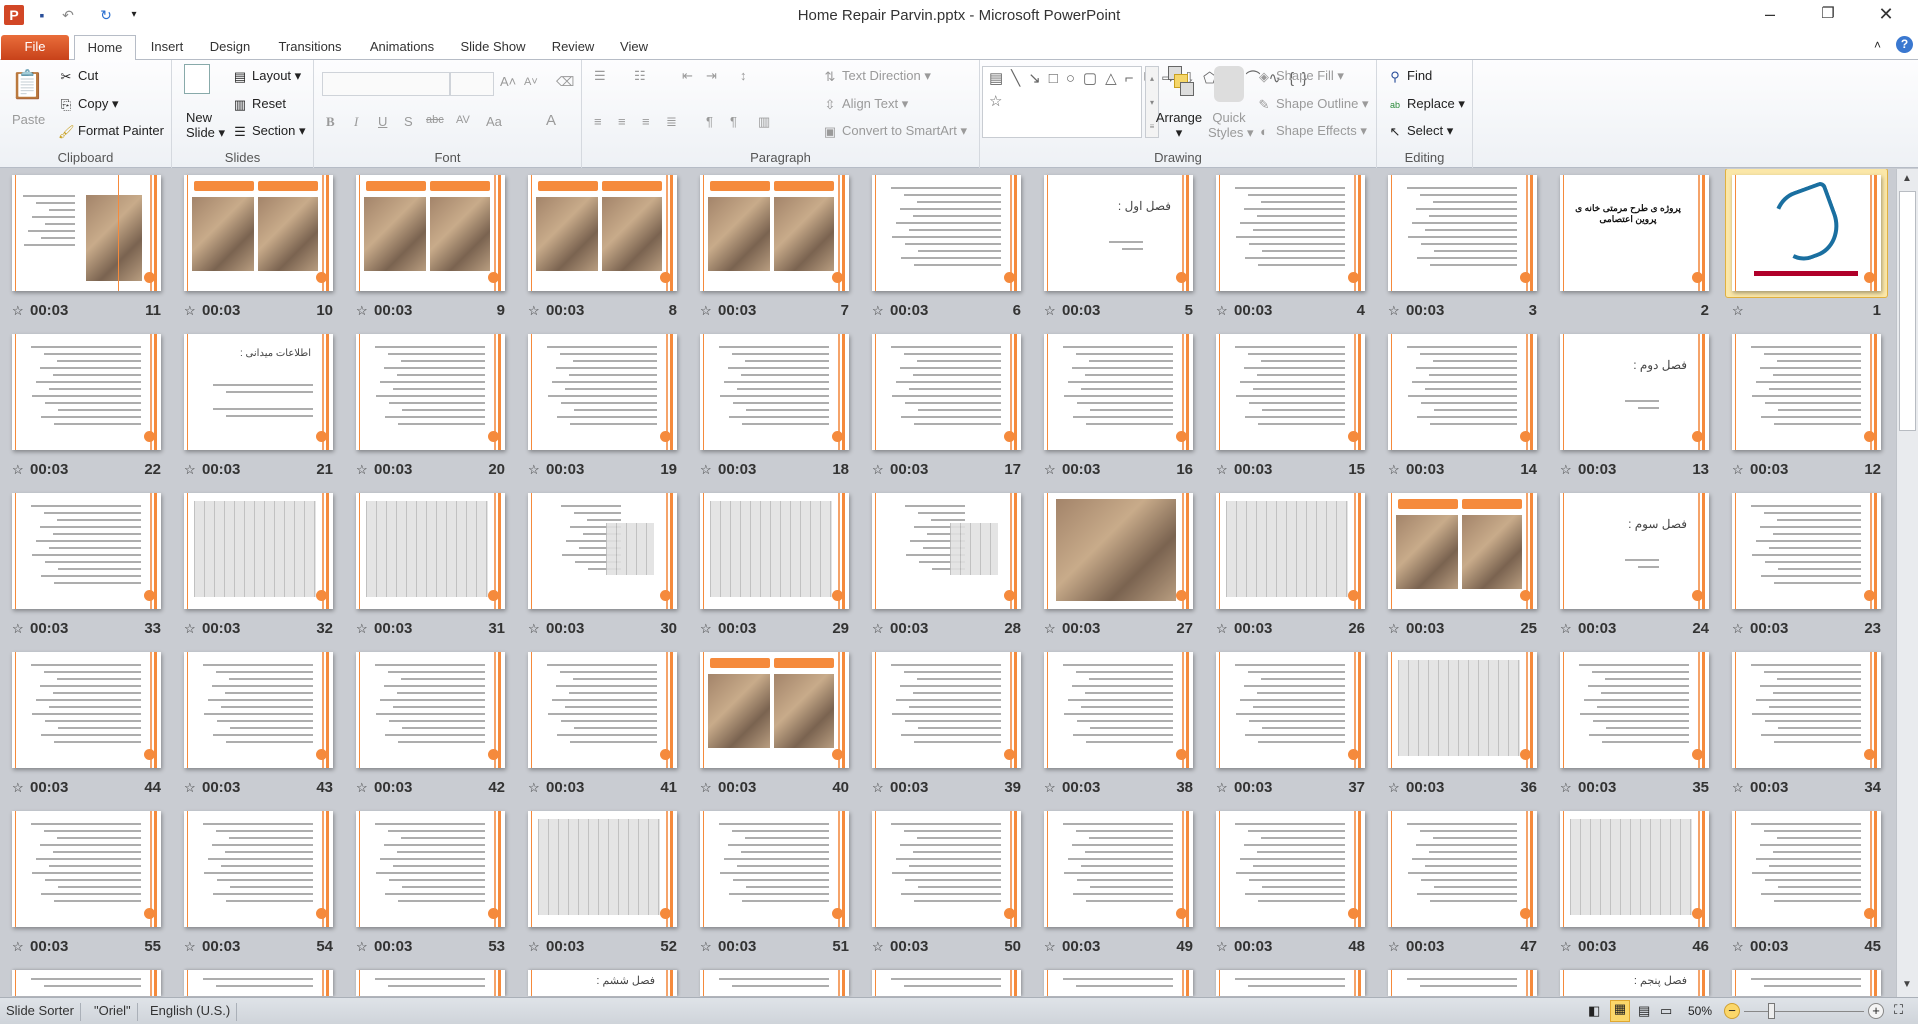 The width and height of the screenshot is (1918, 1024). Describe the element at coordinates (205, 125) in the screenshot. I see `new-slide-button: New Slide ▾` at that location.